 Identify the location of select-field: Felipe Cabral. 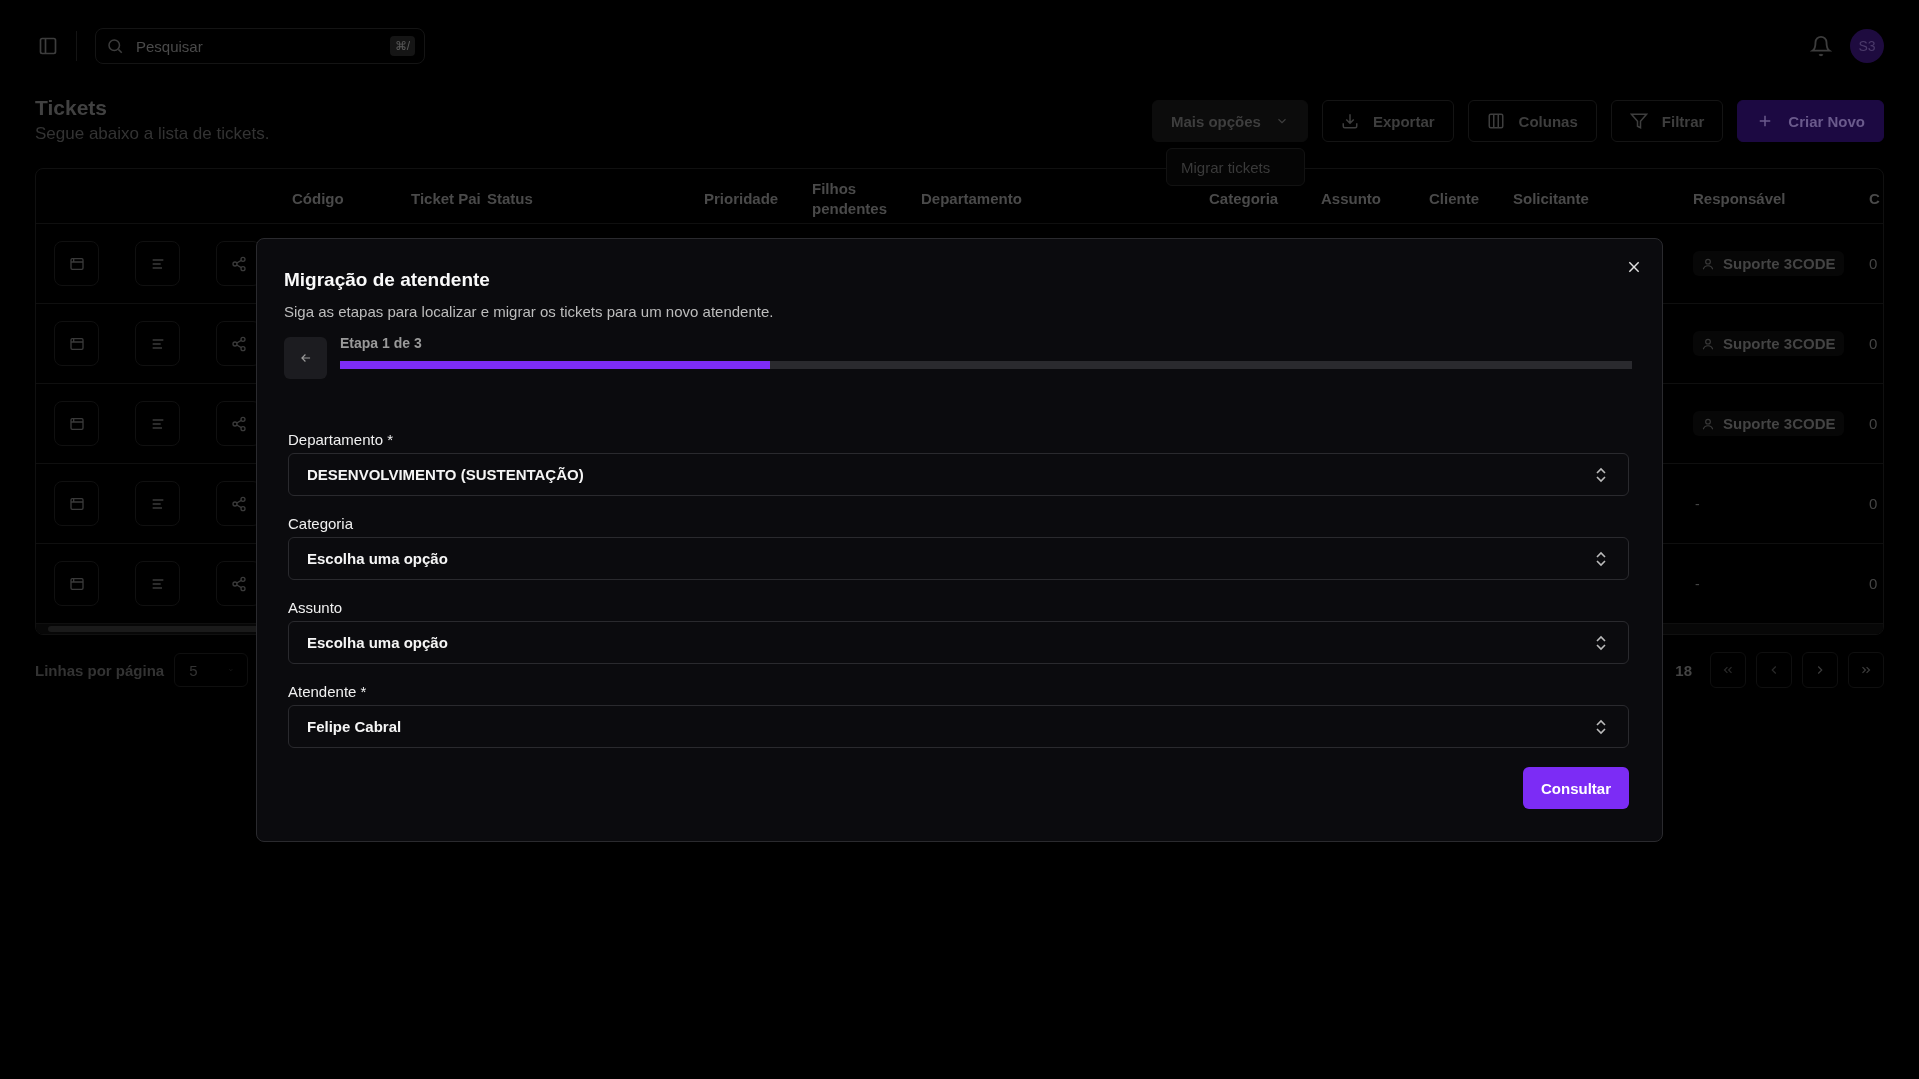
(958, 726).